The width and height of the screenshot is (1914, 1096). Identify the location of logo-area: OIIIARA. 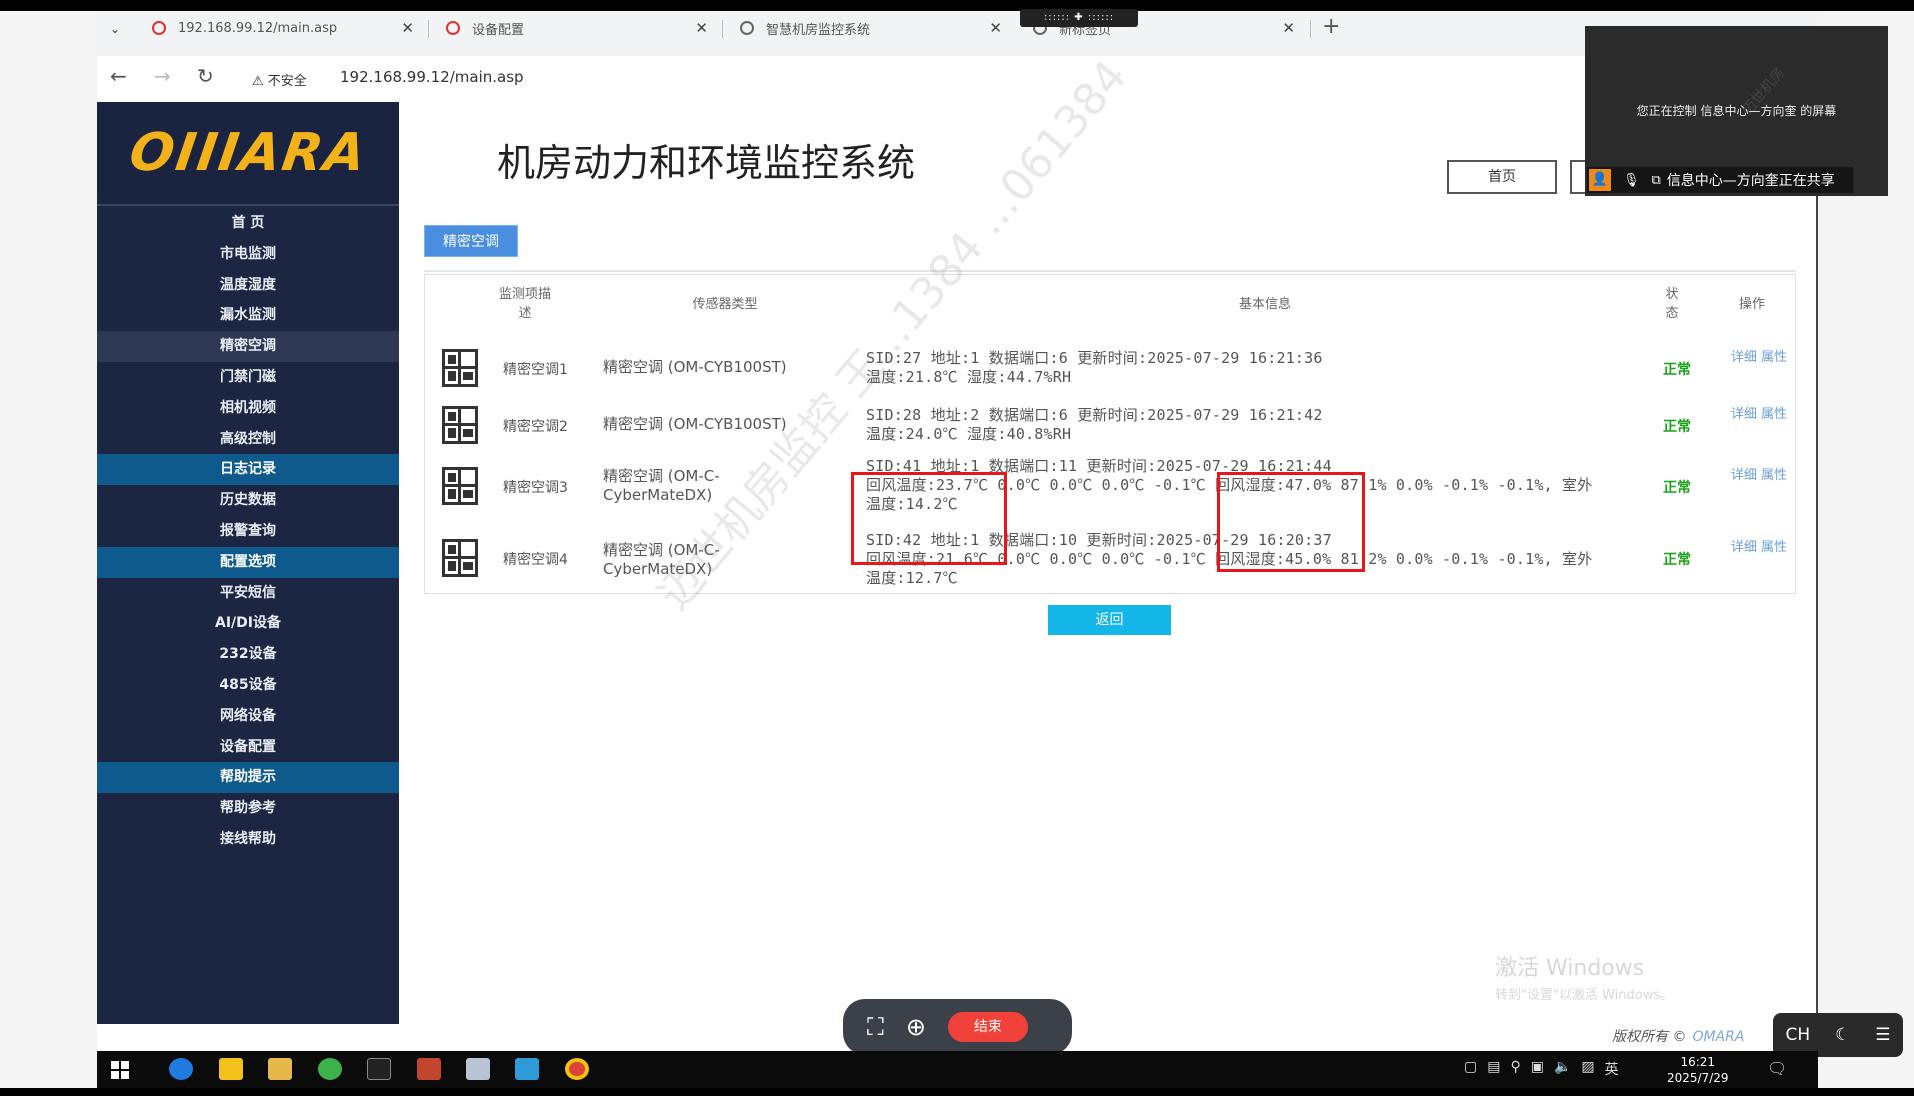
(248, 154).